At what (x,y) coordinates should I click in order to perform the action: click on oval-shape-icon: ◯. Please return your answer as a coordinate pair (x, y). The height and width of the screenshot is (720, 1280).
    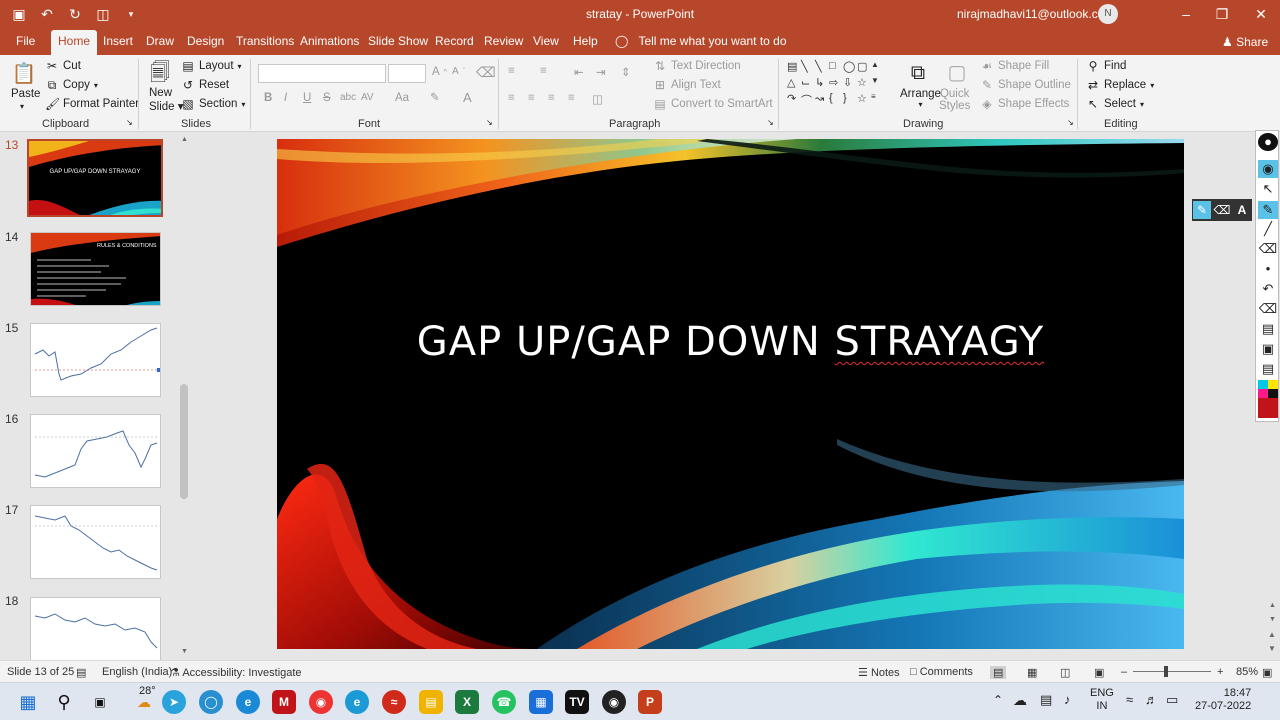
    Looking at the image, I should click on (850, 68).